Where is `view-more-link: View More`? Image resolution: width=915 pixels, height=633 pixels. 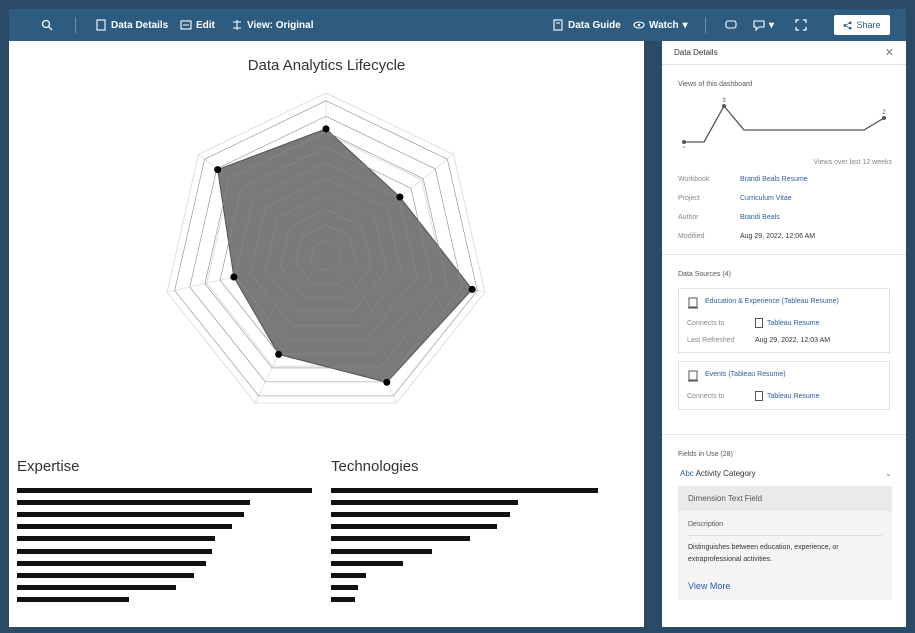 view-more-link: View More is located at coordinates (785, 586).